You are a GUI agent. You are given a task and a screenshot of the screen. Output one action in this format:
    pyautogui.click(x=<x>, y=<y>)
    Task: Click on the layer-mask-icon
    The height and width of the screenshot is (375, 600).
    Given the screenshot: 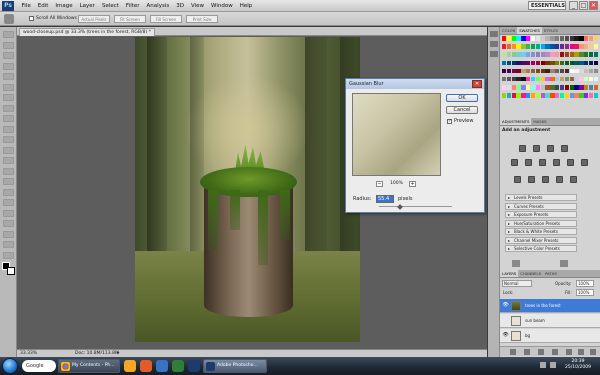 What is the action you would take?
    pyautogui.click(x=541, y=352)
    